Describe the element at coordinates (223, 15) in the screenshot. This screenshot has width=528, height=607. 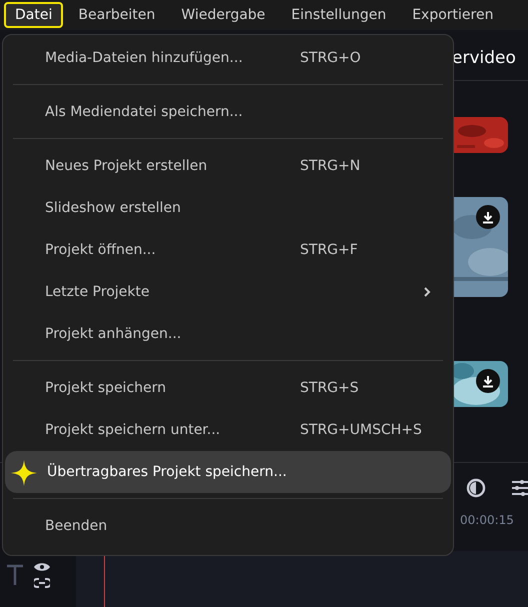
I see `menu-title: Wiedergabe` at that location.